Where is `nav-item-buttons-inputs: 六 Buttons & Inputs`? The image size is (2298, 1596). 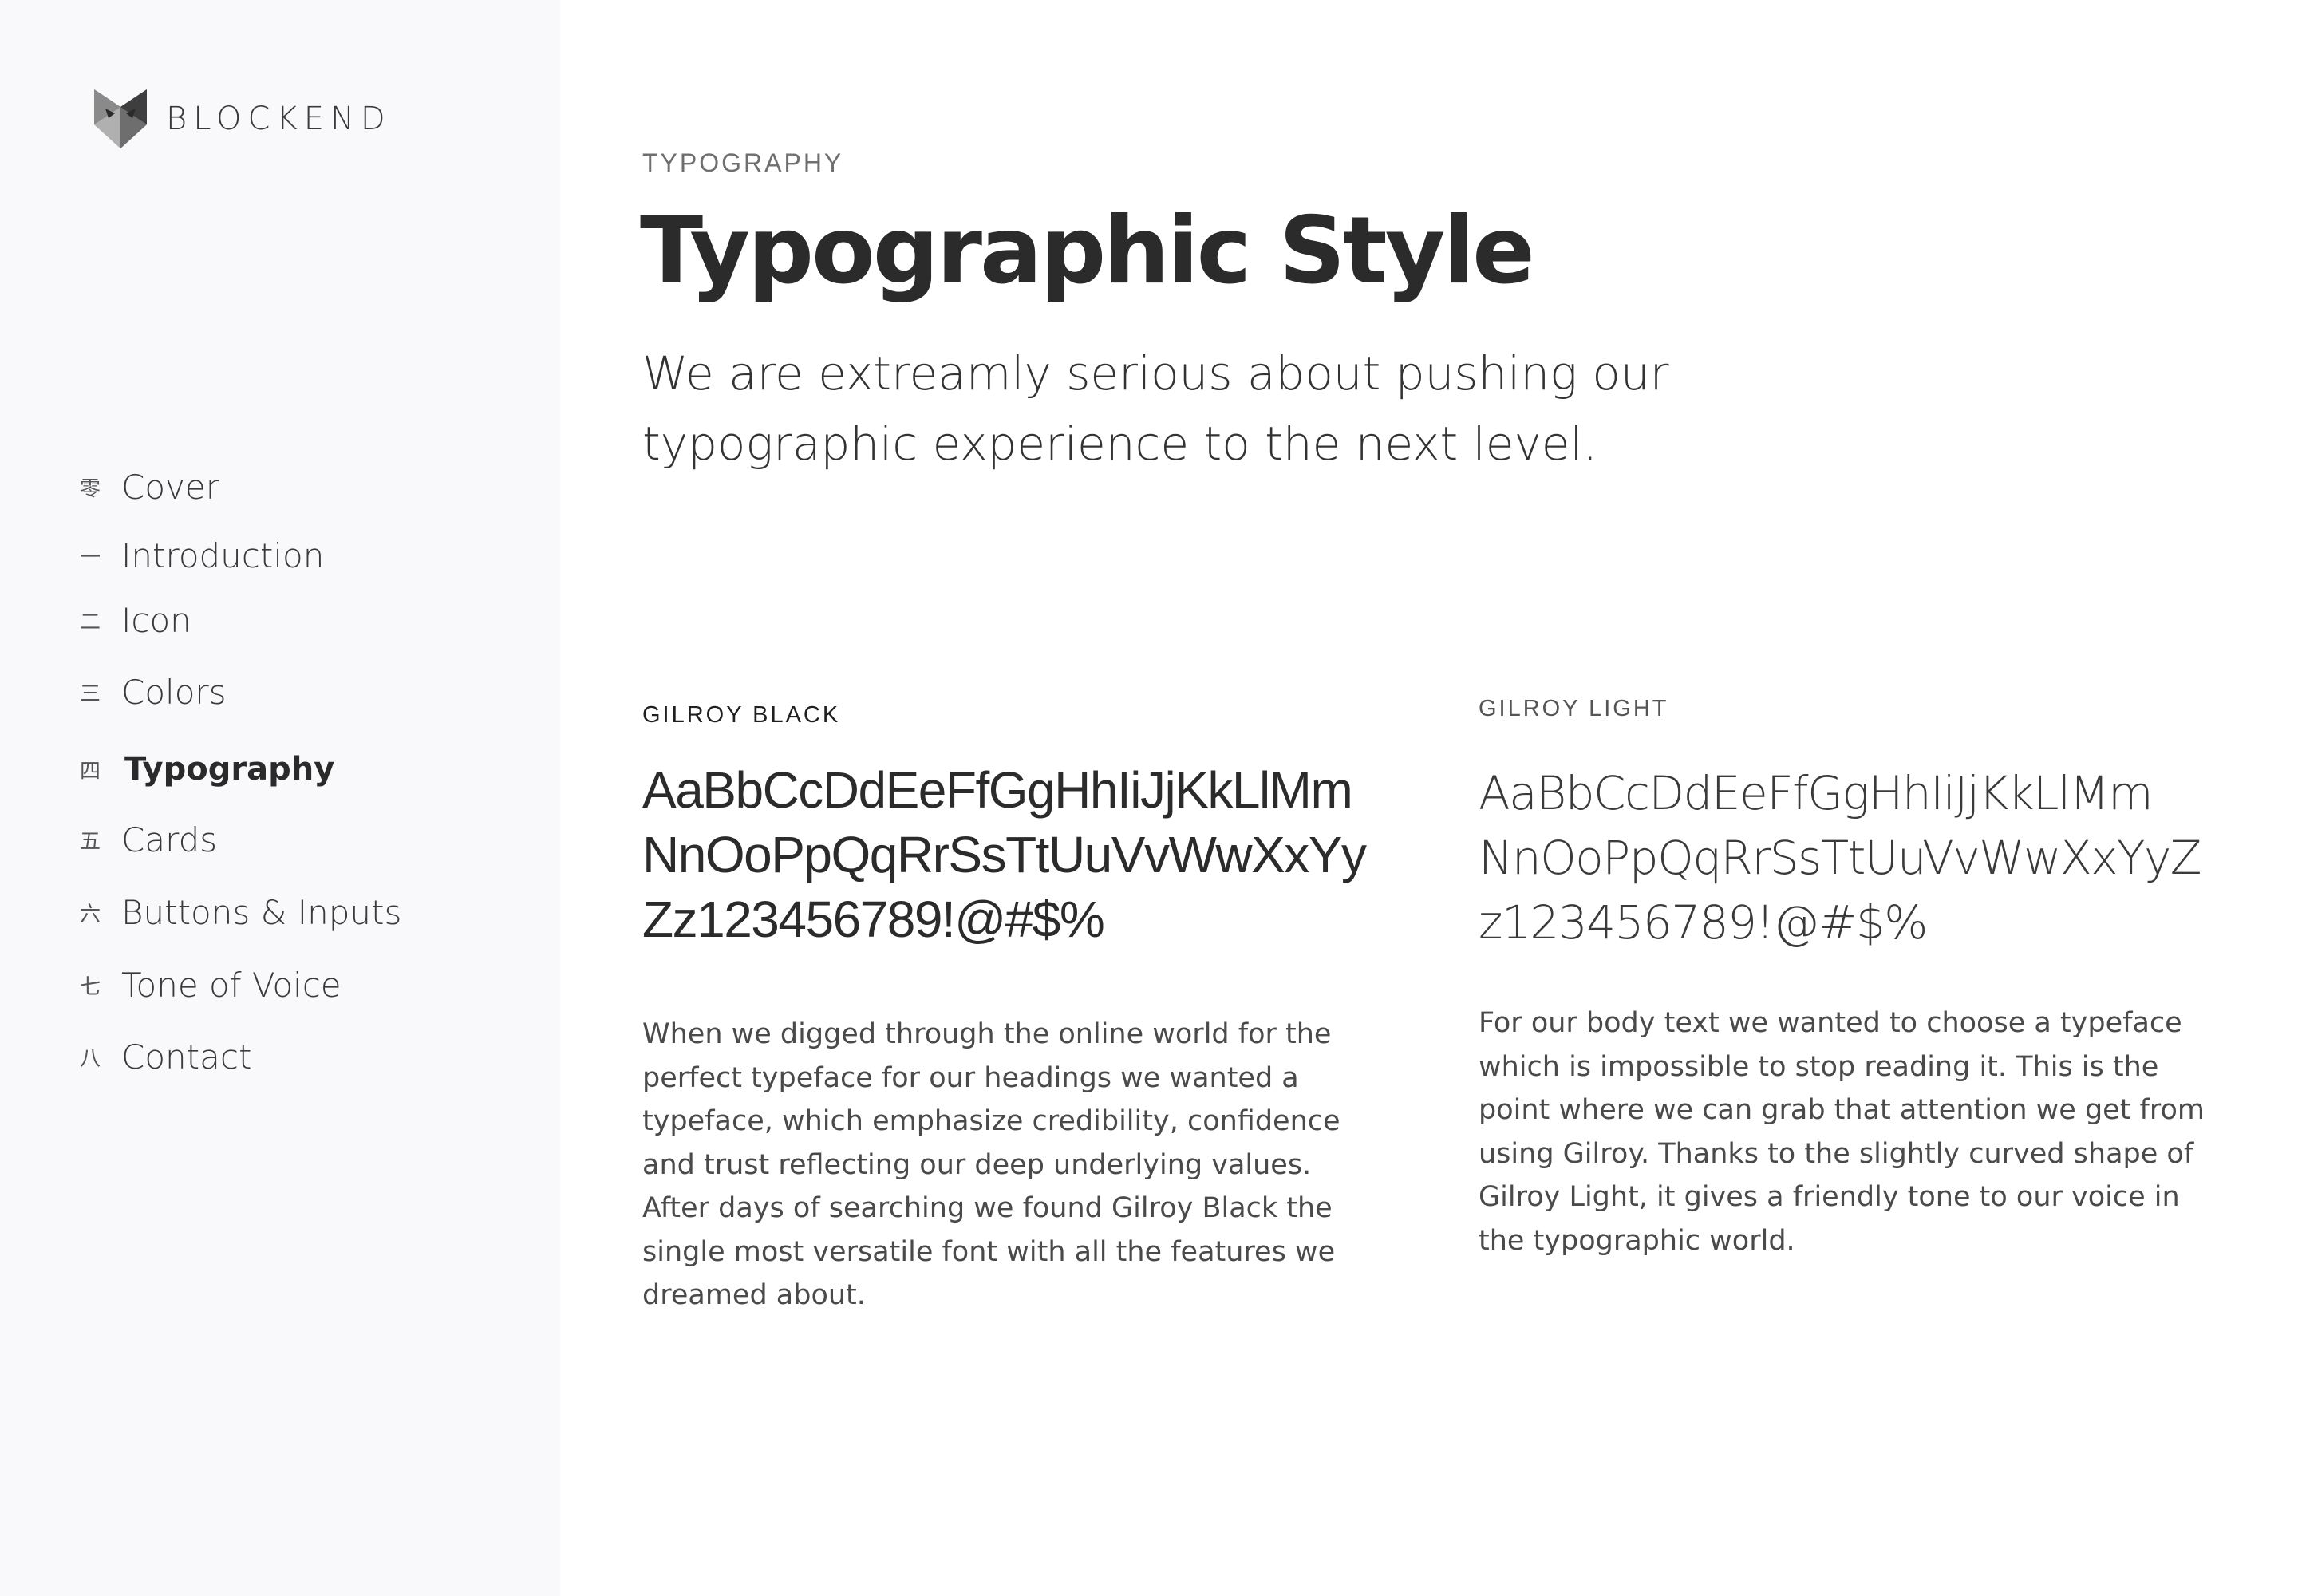
nav-item-buttons-inputs: 六 Buttons & Inputs is located at coordinates (241, 912).